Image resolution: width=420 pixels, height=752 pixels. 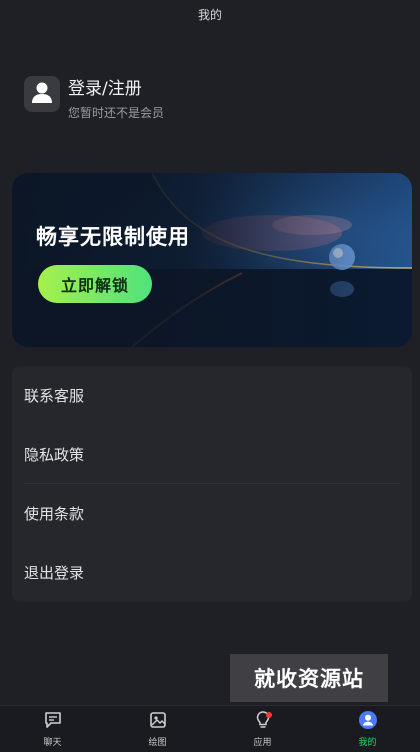 I want to click on menu-item-logout: 退出登录, so click(x=212, y=572).